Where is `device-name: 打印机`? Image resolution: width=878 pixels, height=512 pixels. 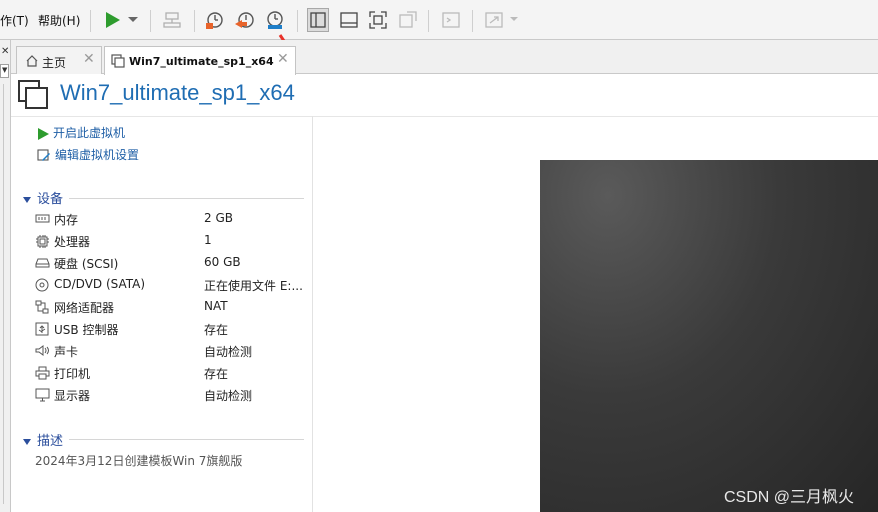 device-name: 打印机 is located at coordinates (72, 374).